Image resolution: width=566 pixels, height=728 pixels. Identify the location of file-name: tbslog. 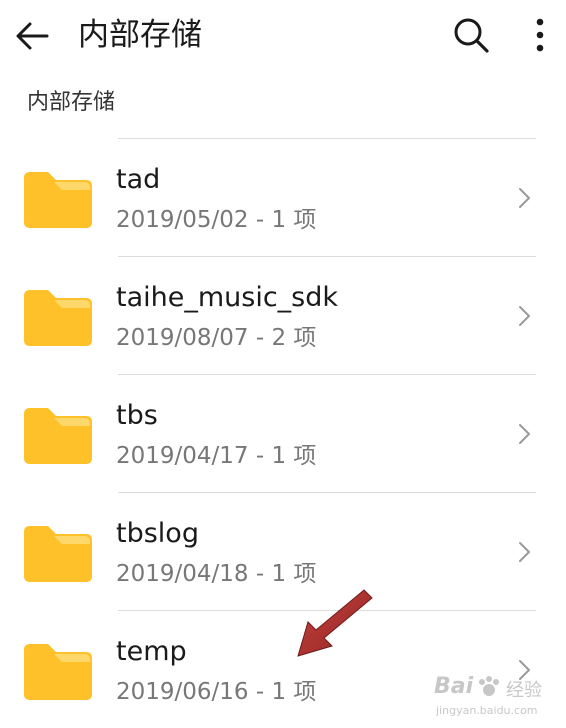
(157, 533).